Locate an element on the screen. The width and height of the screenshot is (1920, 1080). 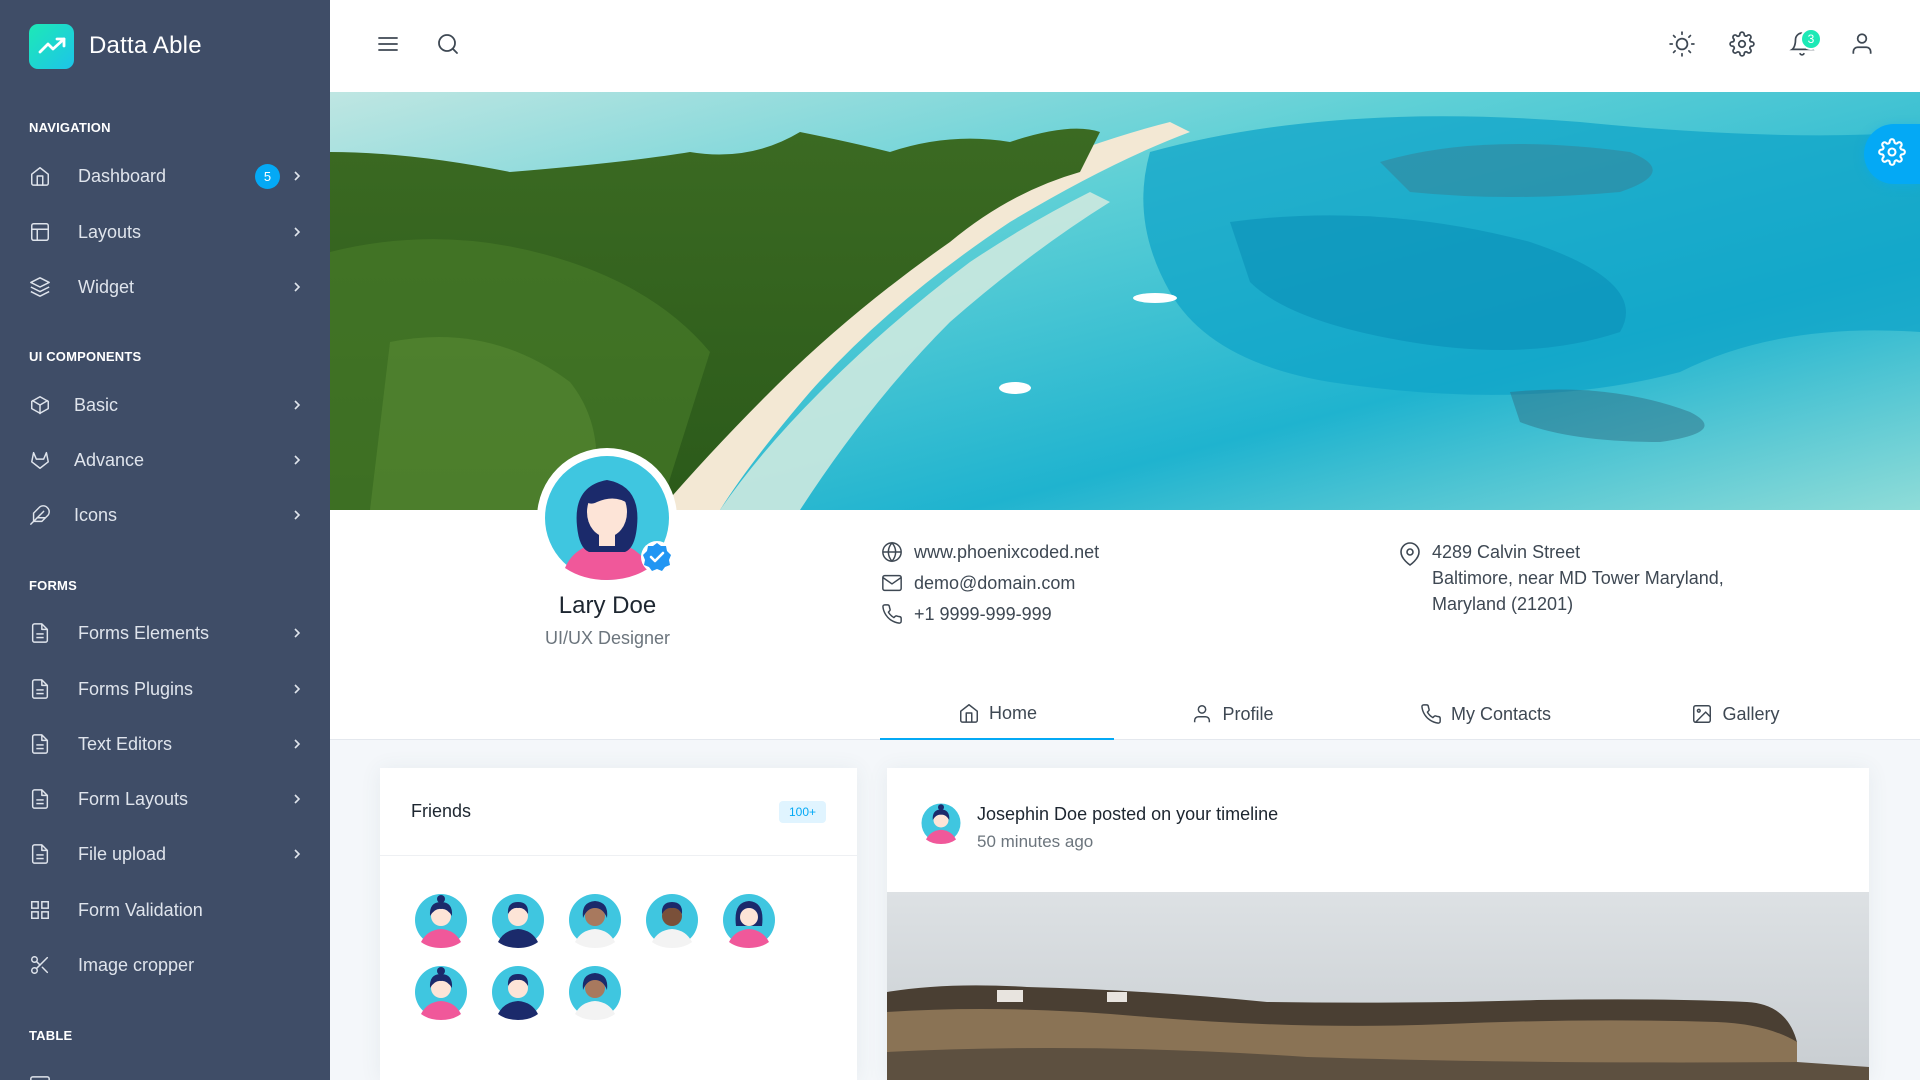
friends-count-badge: 100+ is located at coordinates (802, 811).